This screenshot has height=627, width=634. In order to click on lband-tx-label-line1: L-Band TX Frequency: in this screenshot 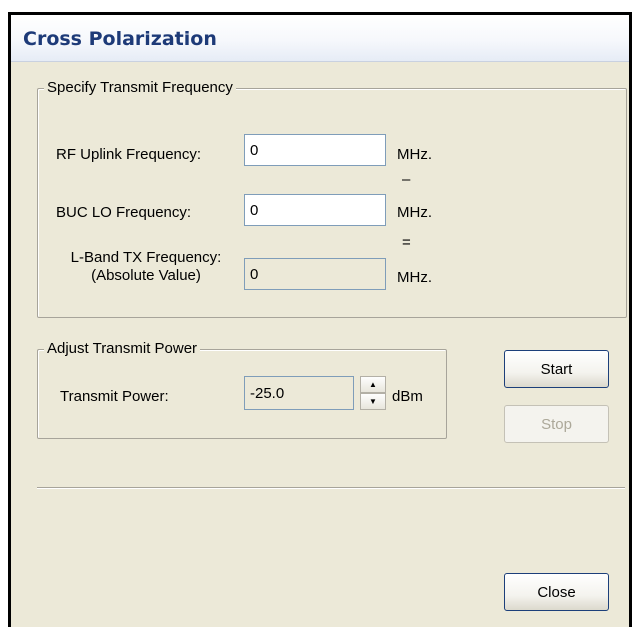, I will do `click(146, 257)`.